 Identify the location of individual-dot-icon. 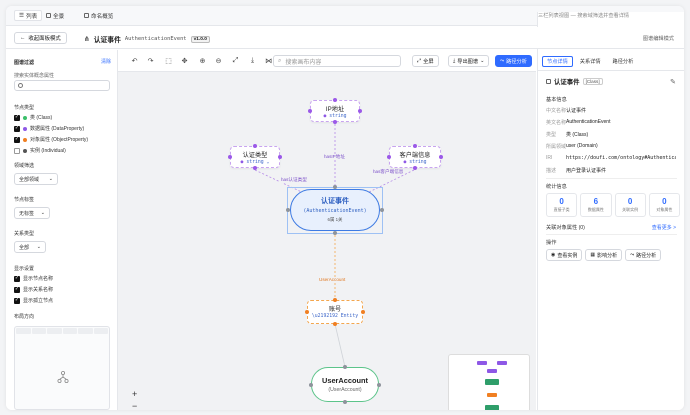
(25, 150).